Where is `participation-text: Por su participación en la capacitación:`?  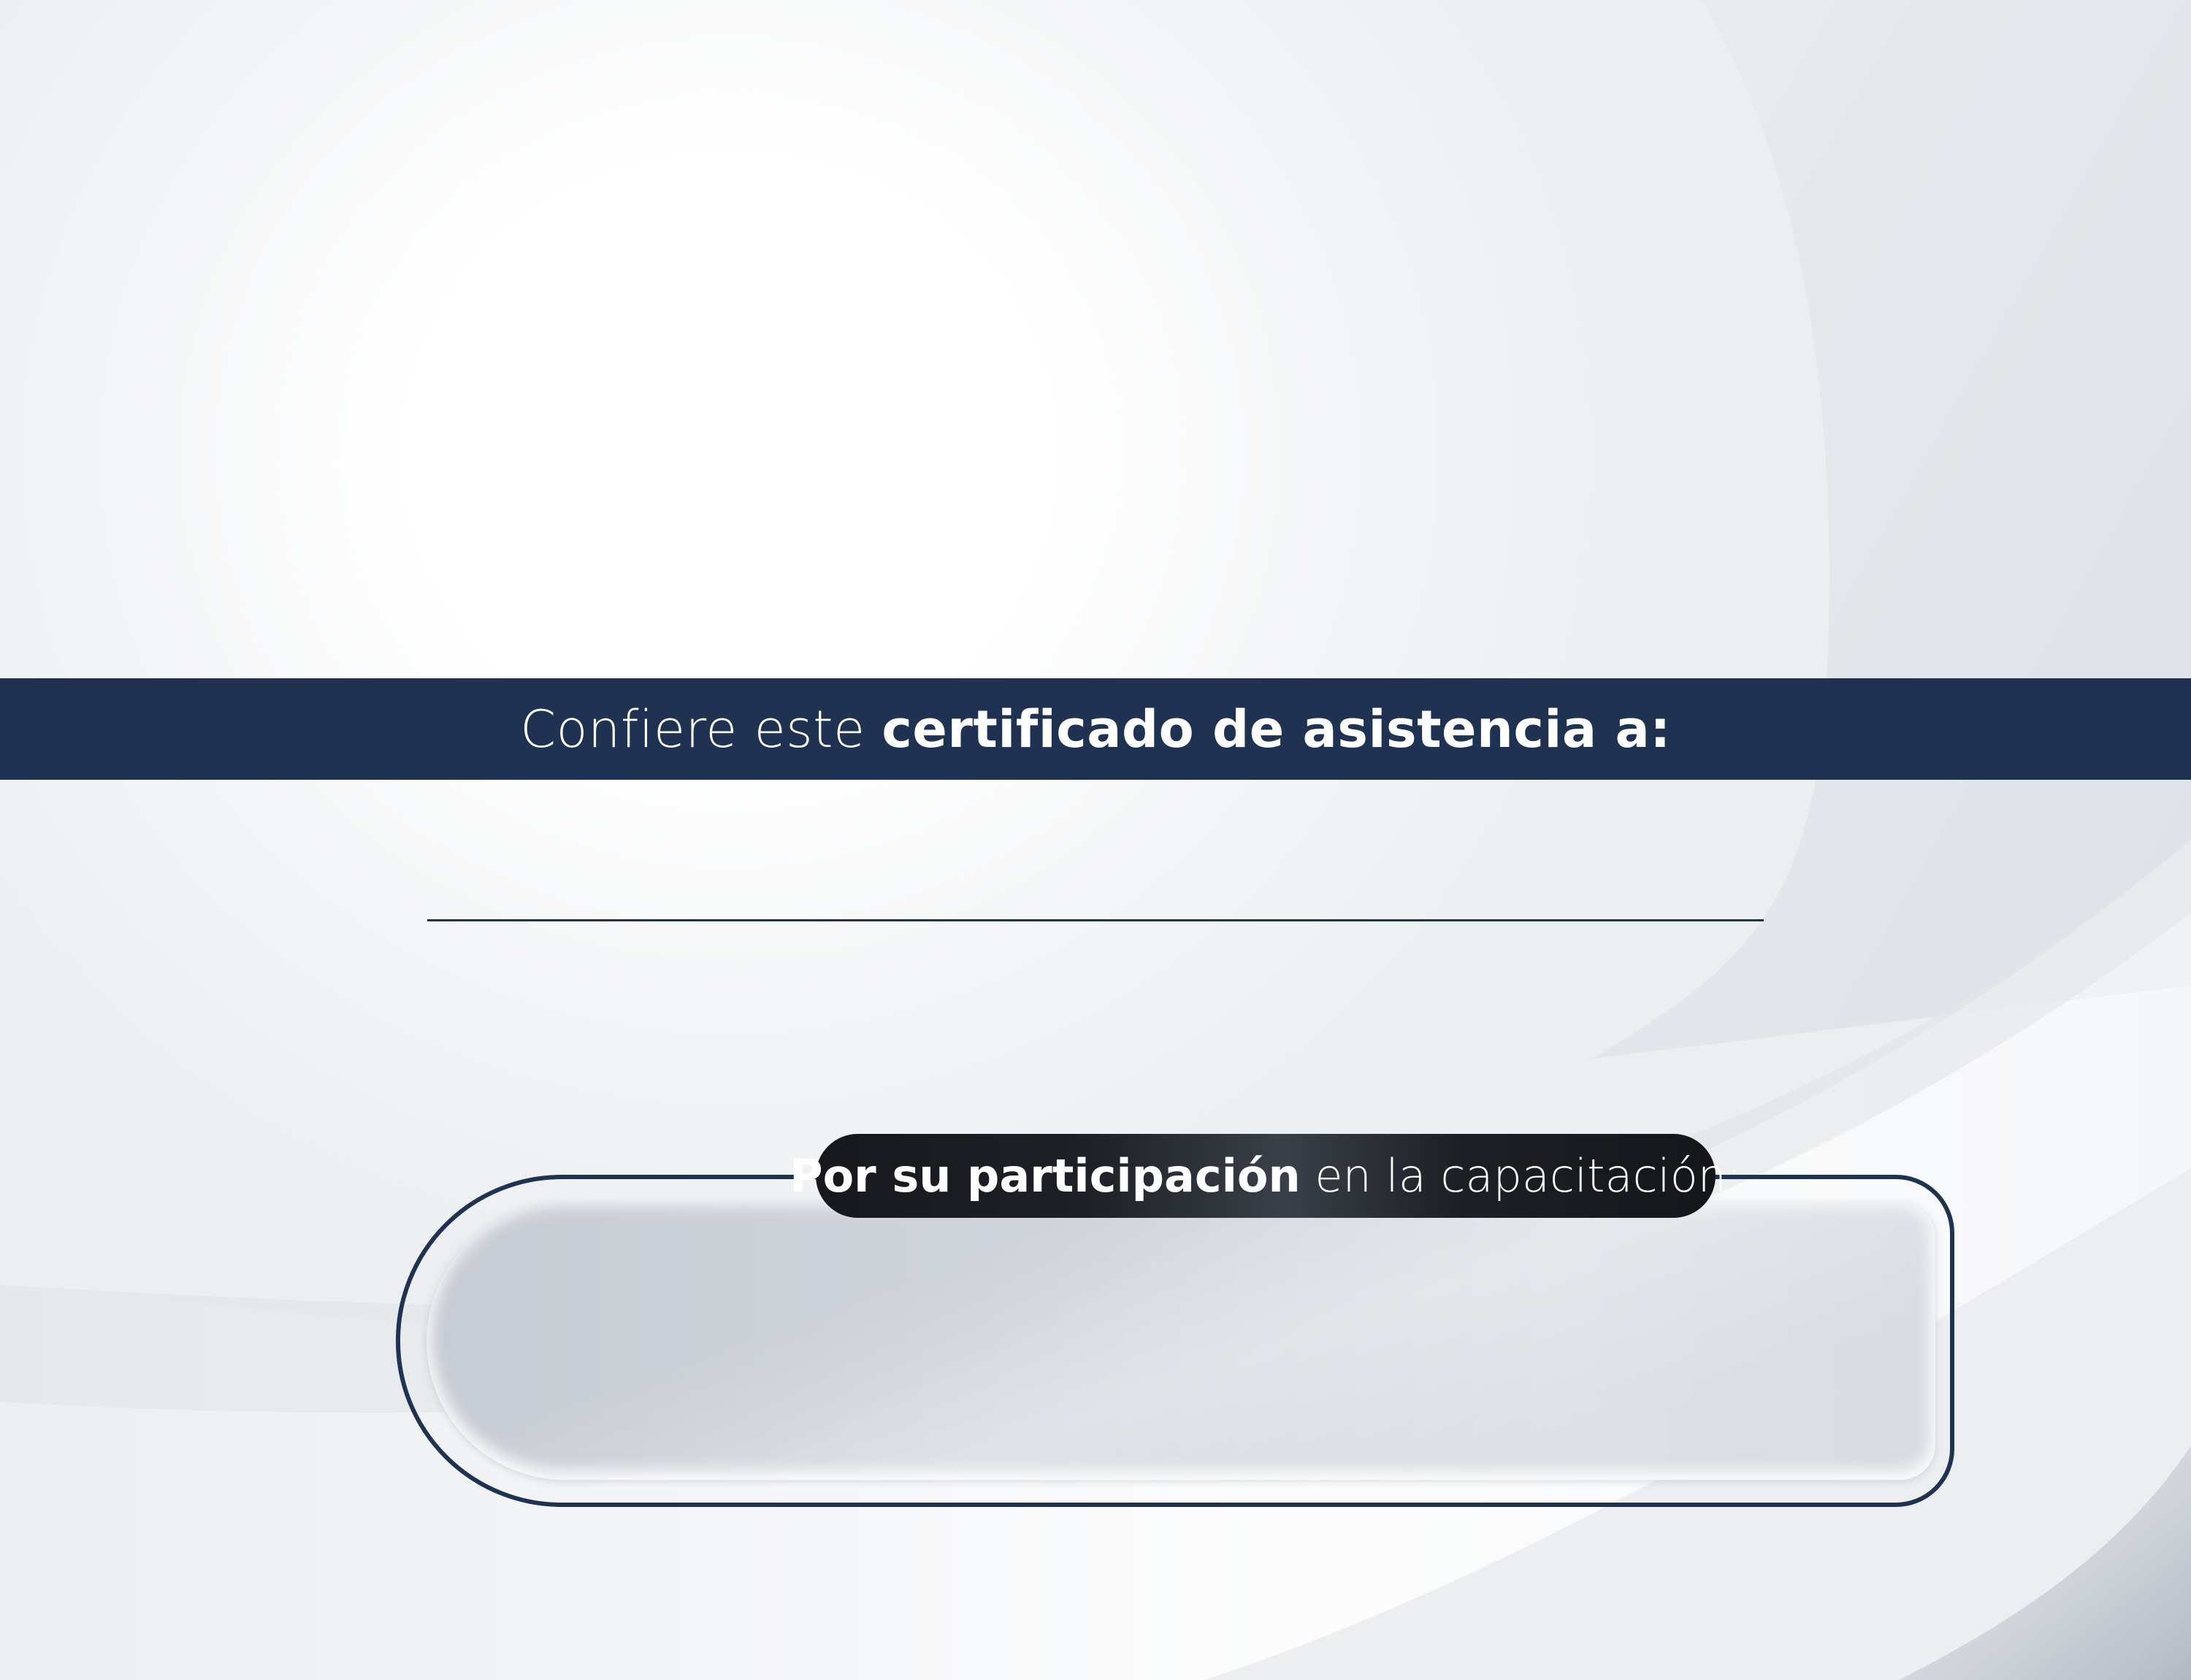 participation-text: Por su participación en la capacitación: is located at coordinates (1265, 1176).